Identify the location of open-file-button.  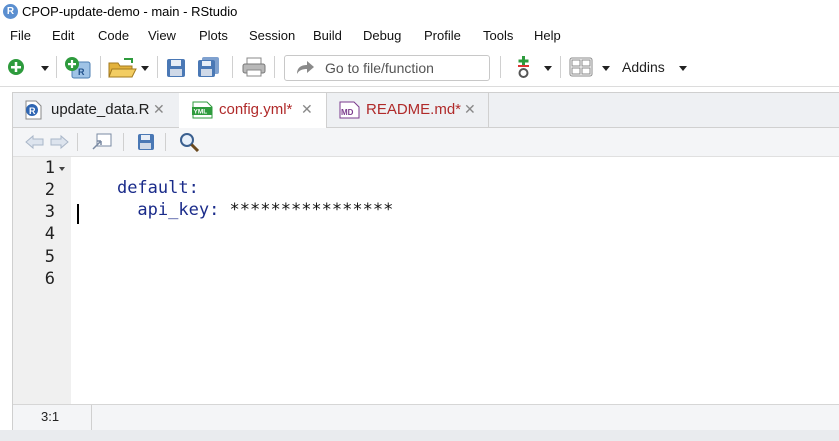
(123, 70).